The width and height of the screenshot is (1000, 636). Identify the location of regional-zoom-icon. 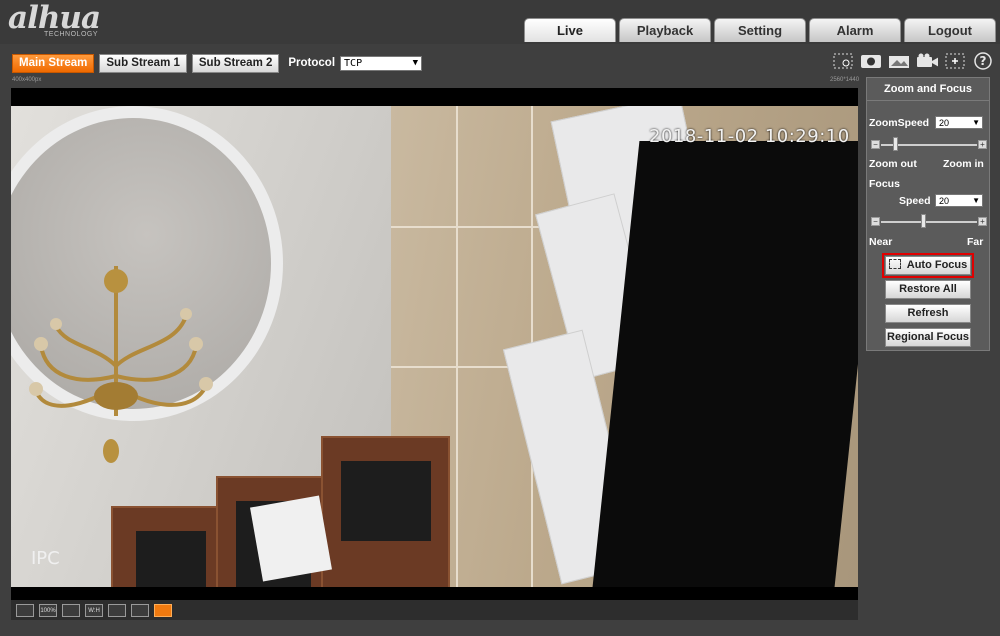
(843, 61).